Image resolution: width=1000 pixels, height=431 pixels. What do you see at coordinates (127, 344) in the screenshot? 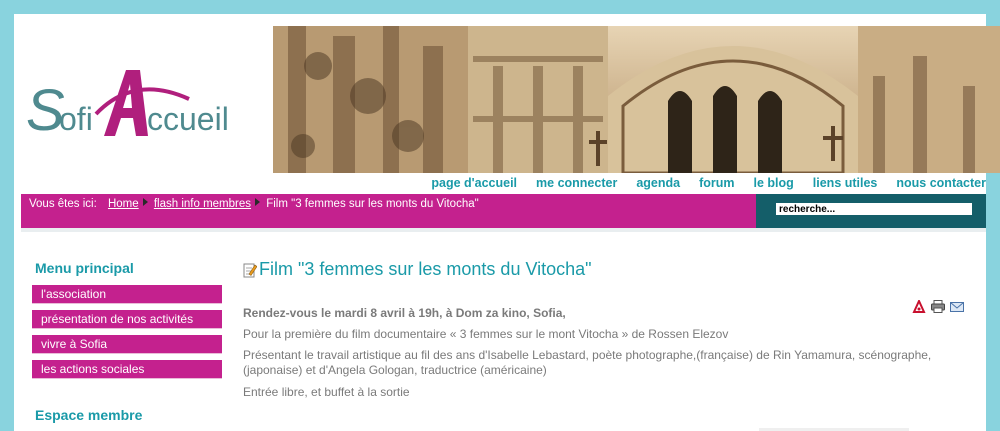
I see `menu-item-vivre-sofia: vivre à Sofia` at bounding box center [127, 344].